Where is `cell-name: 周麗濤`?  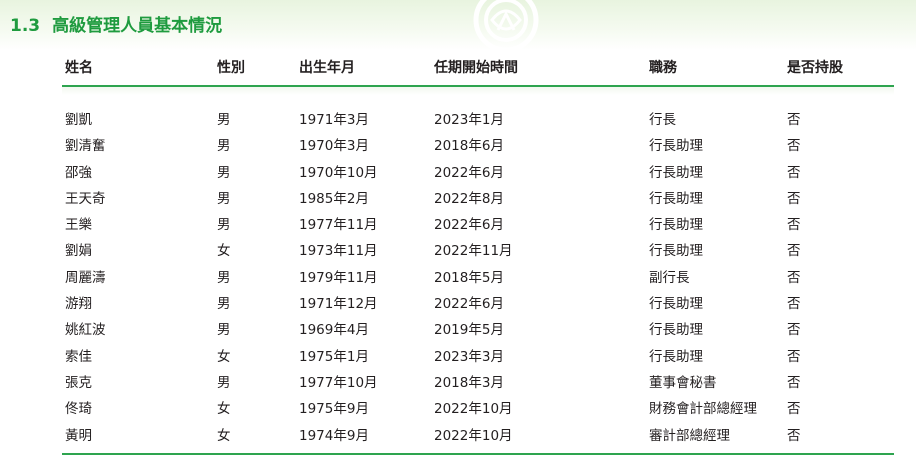
cell-name: 周麗濤 is located at coordinates (85, 277).